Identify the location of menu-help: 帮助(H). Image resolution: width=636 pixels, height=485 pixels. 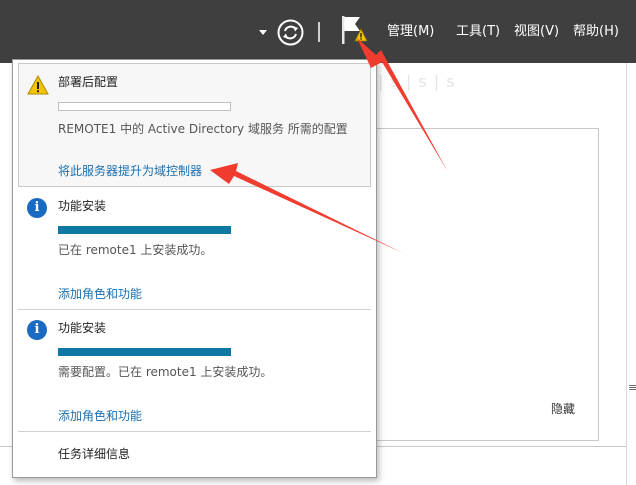
(596, 32).